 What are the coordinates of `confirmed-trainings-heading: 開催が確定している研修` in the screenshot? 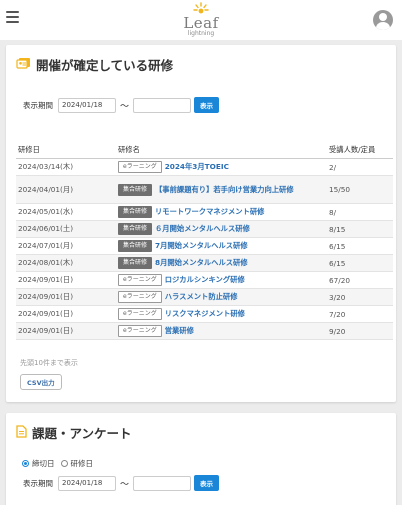 It's located at (94, 64).